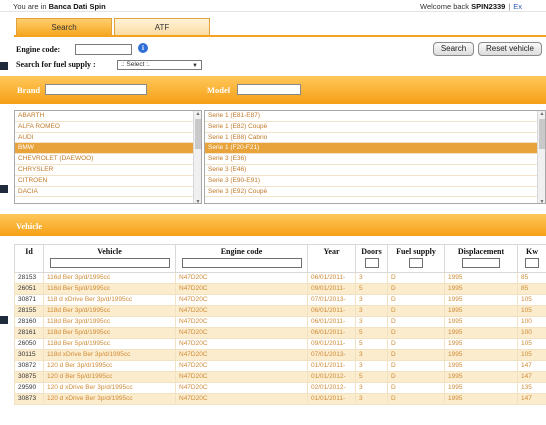 The image size is (546, 425). What do you see at coordinates (108, 127) in the screenshot?
I see `list-item: ALFA ROMEO` at bounding box center [108, 127].